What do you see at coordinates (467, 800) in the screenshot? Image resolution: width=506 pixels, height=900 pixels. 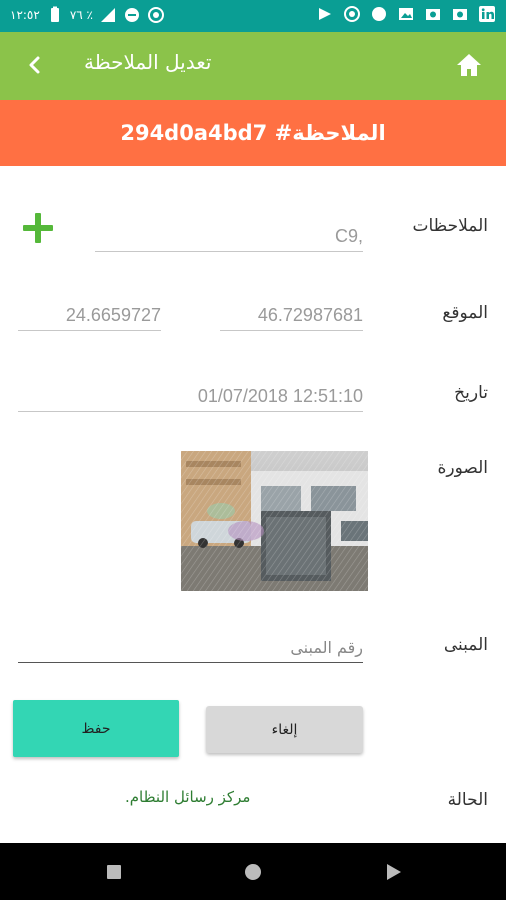 I see `status-label: الحالة` at bounding box center [467, 800].